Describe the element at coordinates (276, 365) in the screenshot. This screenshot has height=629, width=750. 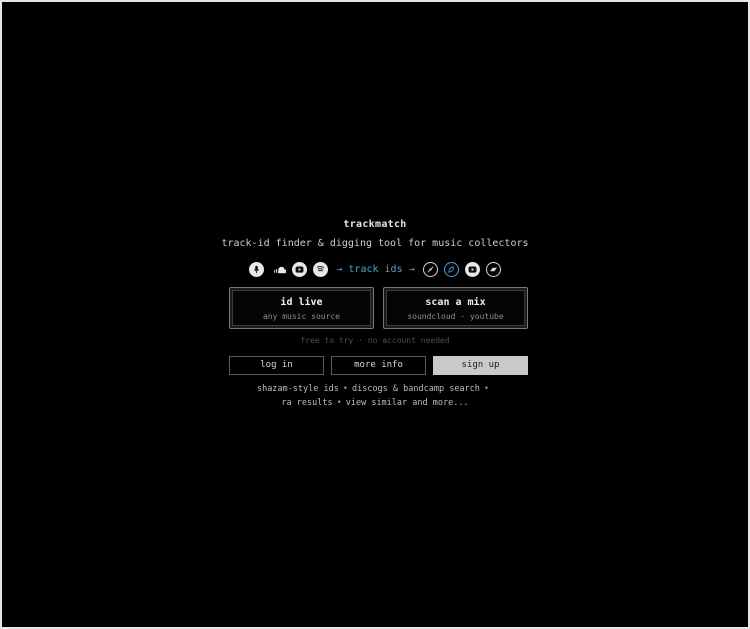
I see `login-button: log in` at that location.